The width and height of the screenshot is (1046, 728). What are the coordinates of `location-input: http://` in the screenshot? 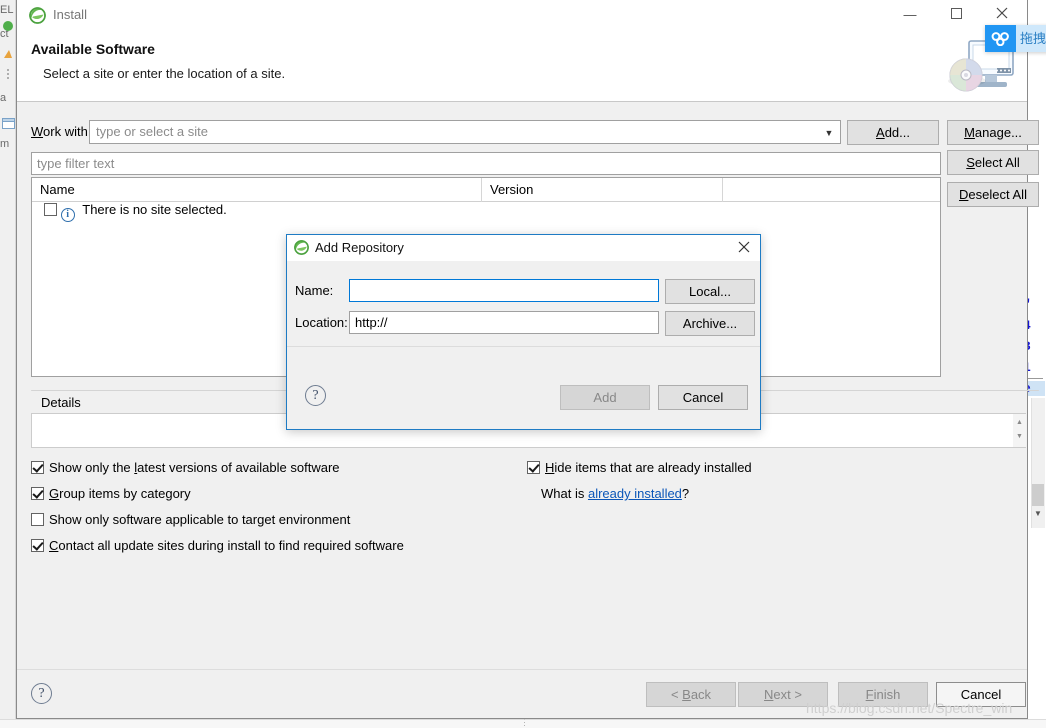 It's located at (504, 322).